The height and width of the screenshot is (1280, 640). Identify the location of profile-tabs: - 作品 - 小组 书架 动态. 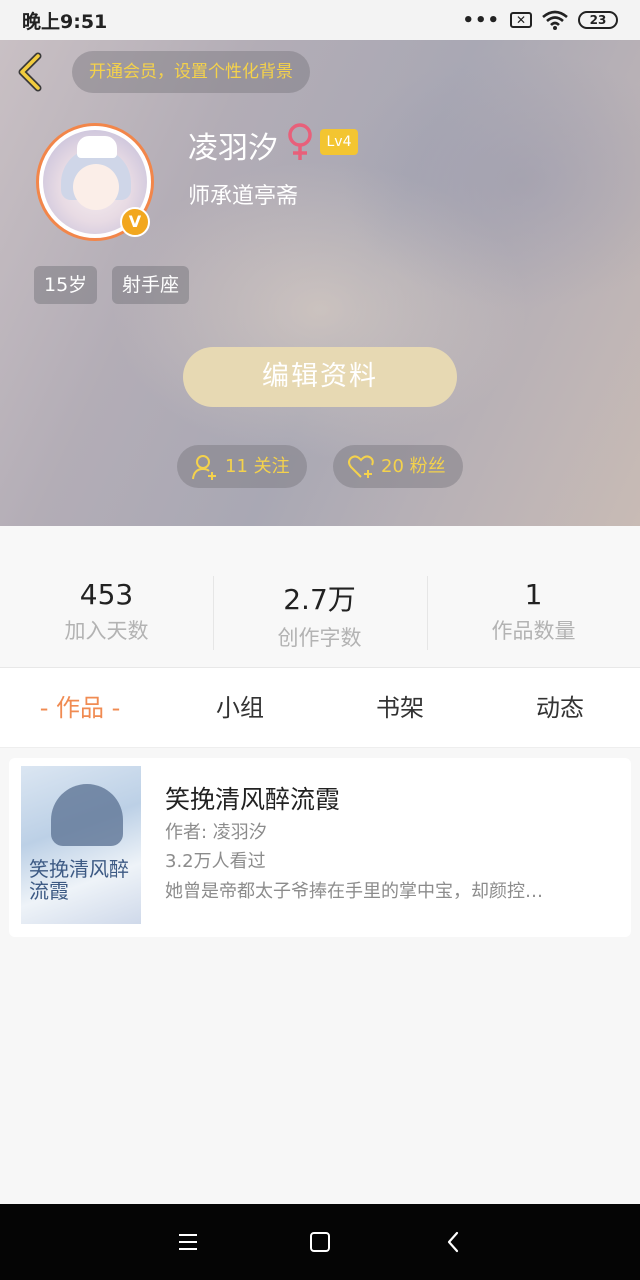
(320, 708).